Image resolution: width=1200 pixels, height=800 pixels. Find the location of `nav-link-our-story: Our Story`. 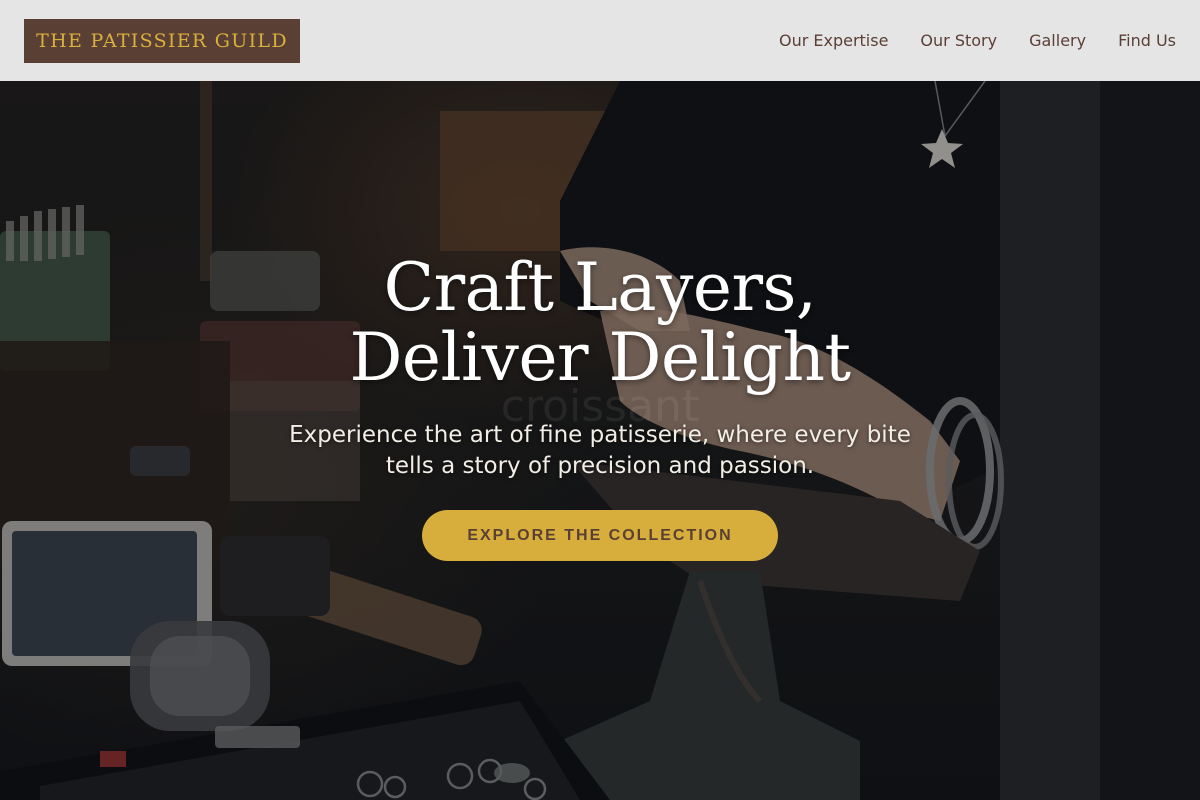

nav-link-our-story: Our Story is located at coordinates (958, 40).